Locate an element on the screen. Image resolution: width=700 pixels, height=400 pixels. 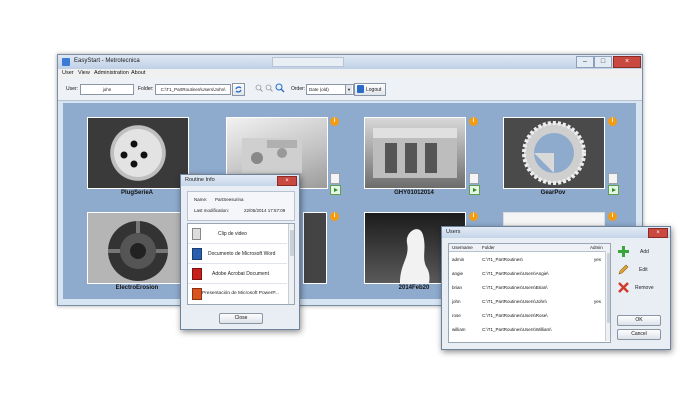
cancel-button: Cancel is located at coordinates (639, 334).